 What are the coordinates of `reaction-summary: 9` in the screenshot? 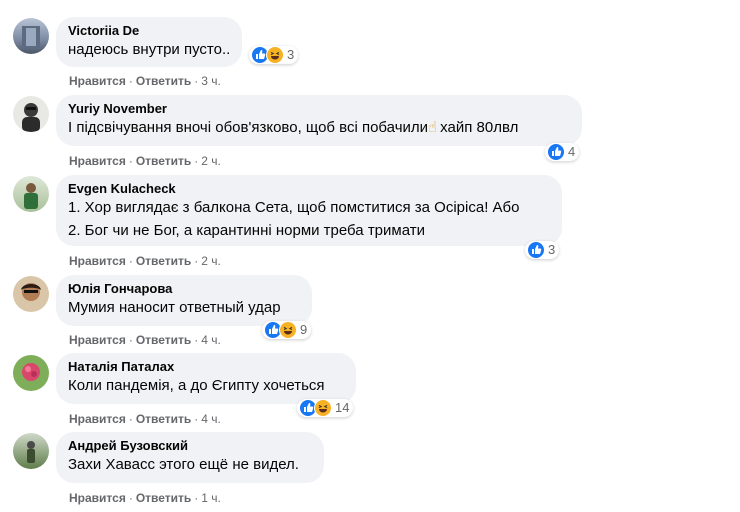 It's located at (287, 330).